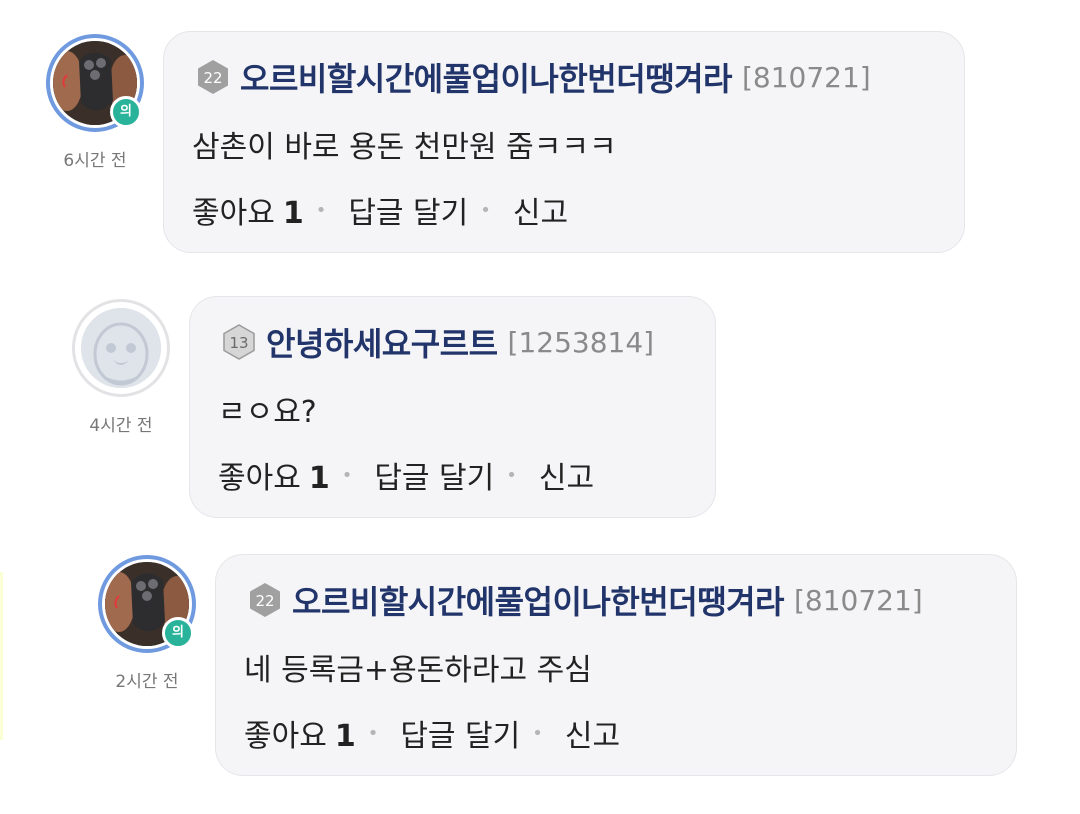 Image resolution: width=1080 pixels, height=814 pixels. What do you see at coordinates (382, 342) in the screenshot?
I see `author-nickname: 안녕하세요구르트` at bounding box center [382, 342].